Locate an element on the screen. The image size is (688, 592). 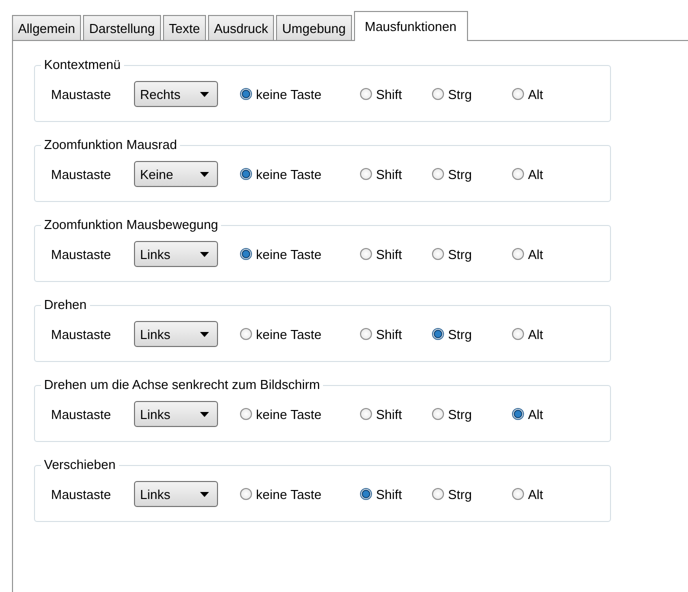
tab: Darstellung is located at coordinates (122, 27).